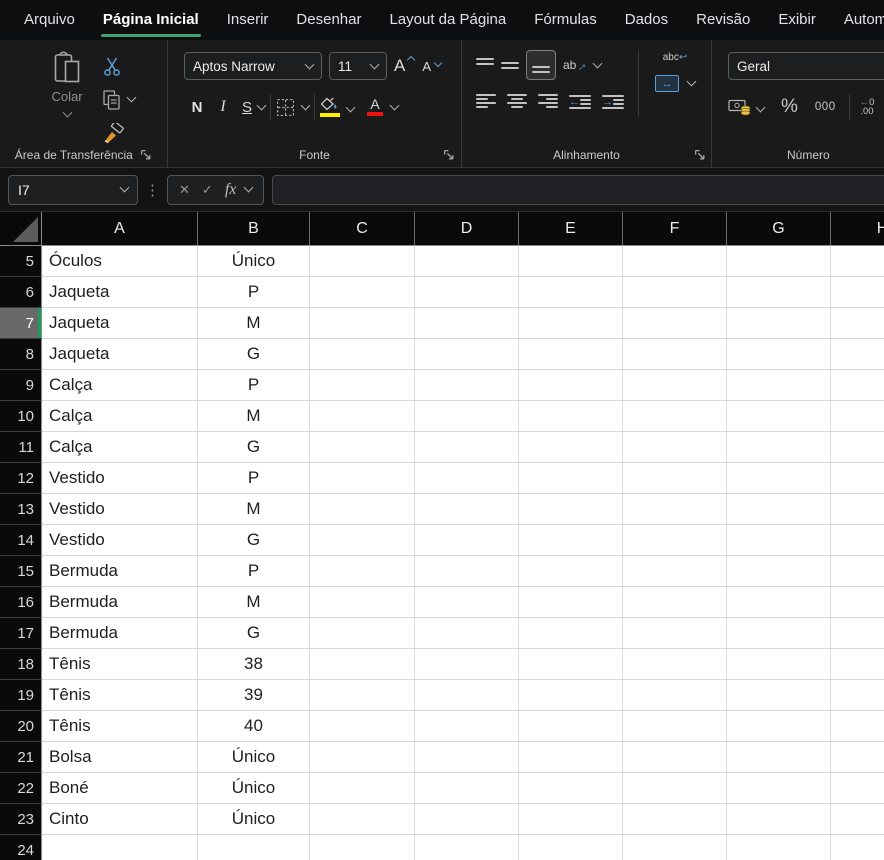  What do you see at coordinates (571, 847) in the screenshot?
I see `cell-E24` at bounding box center [571, 847].